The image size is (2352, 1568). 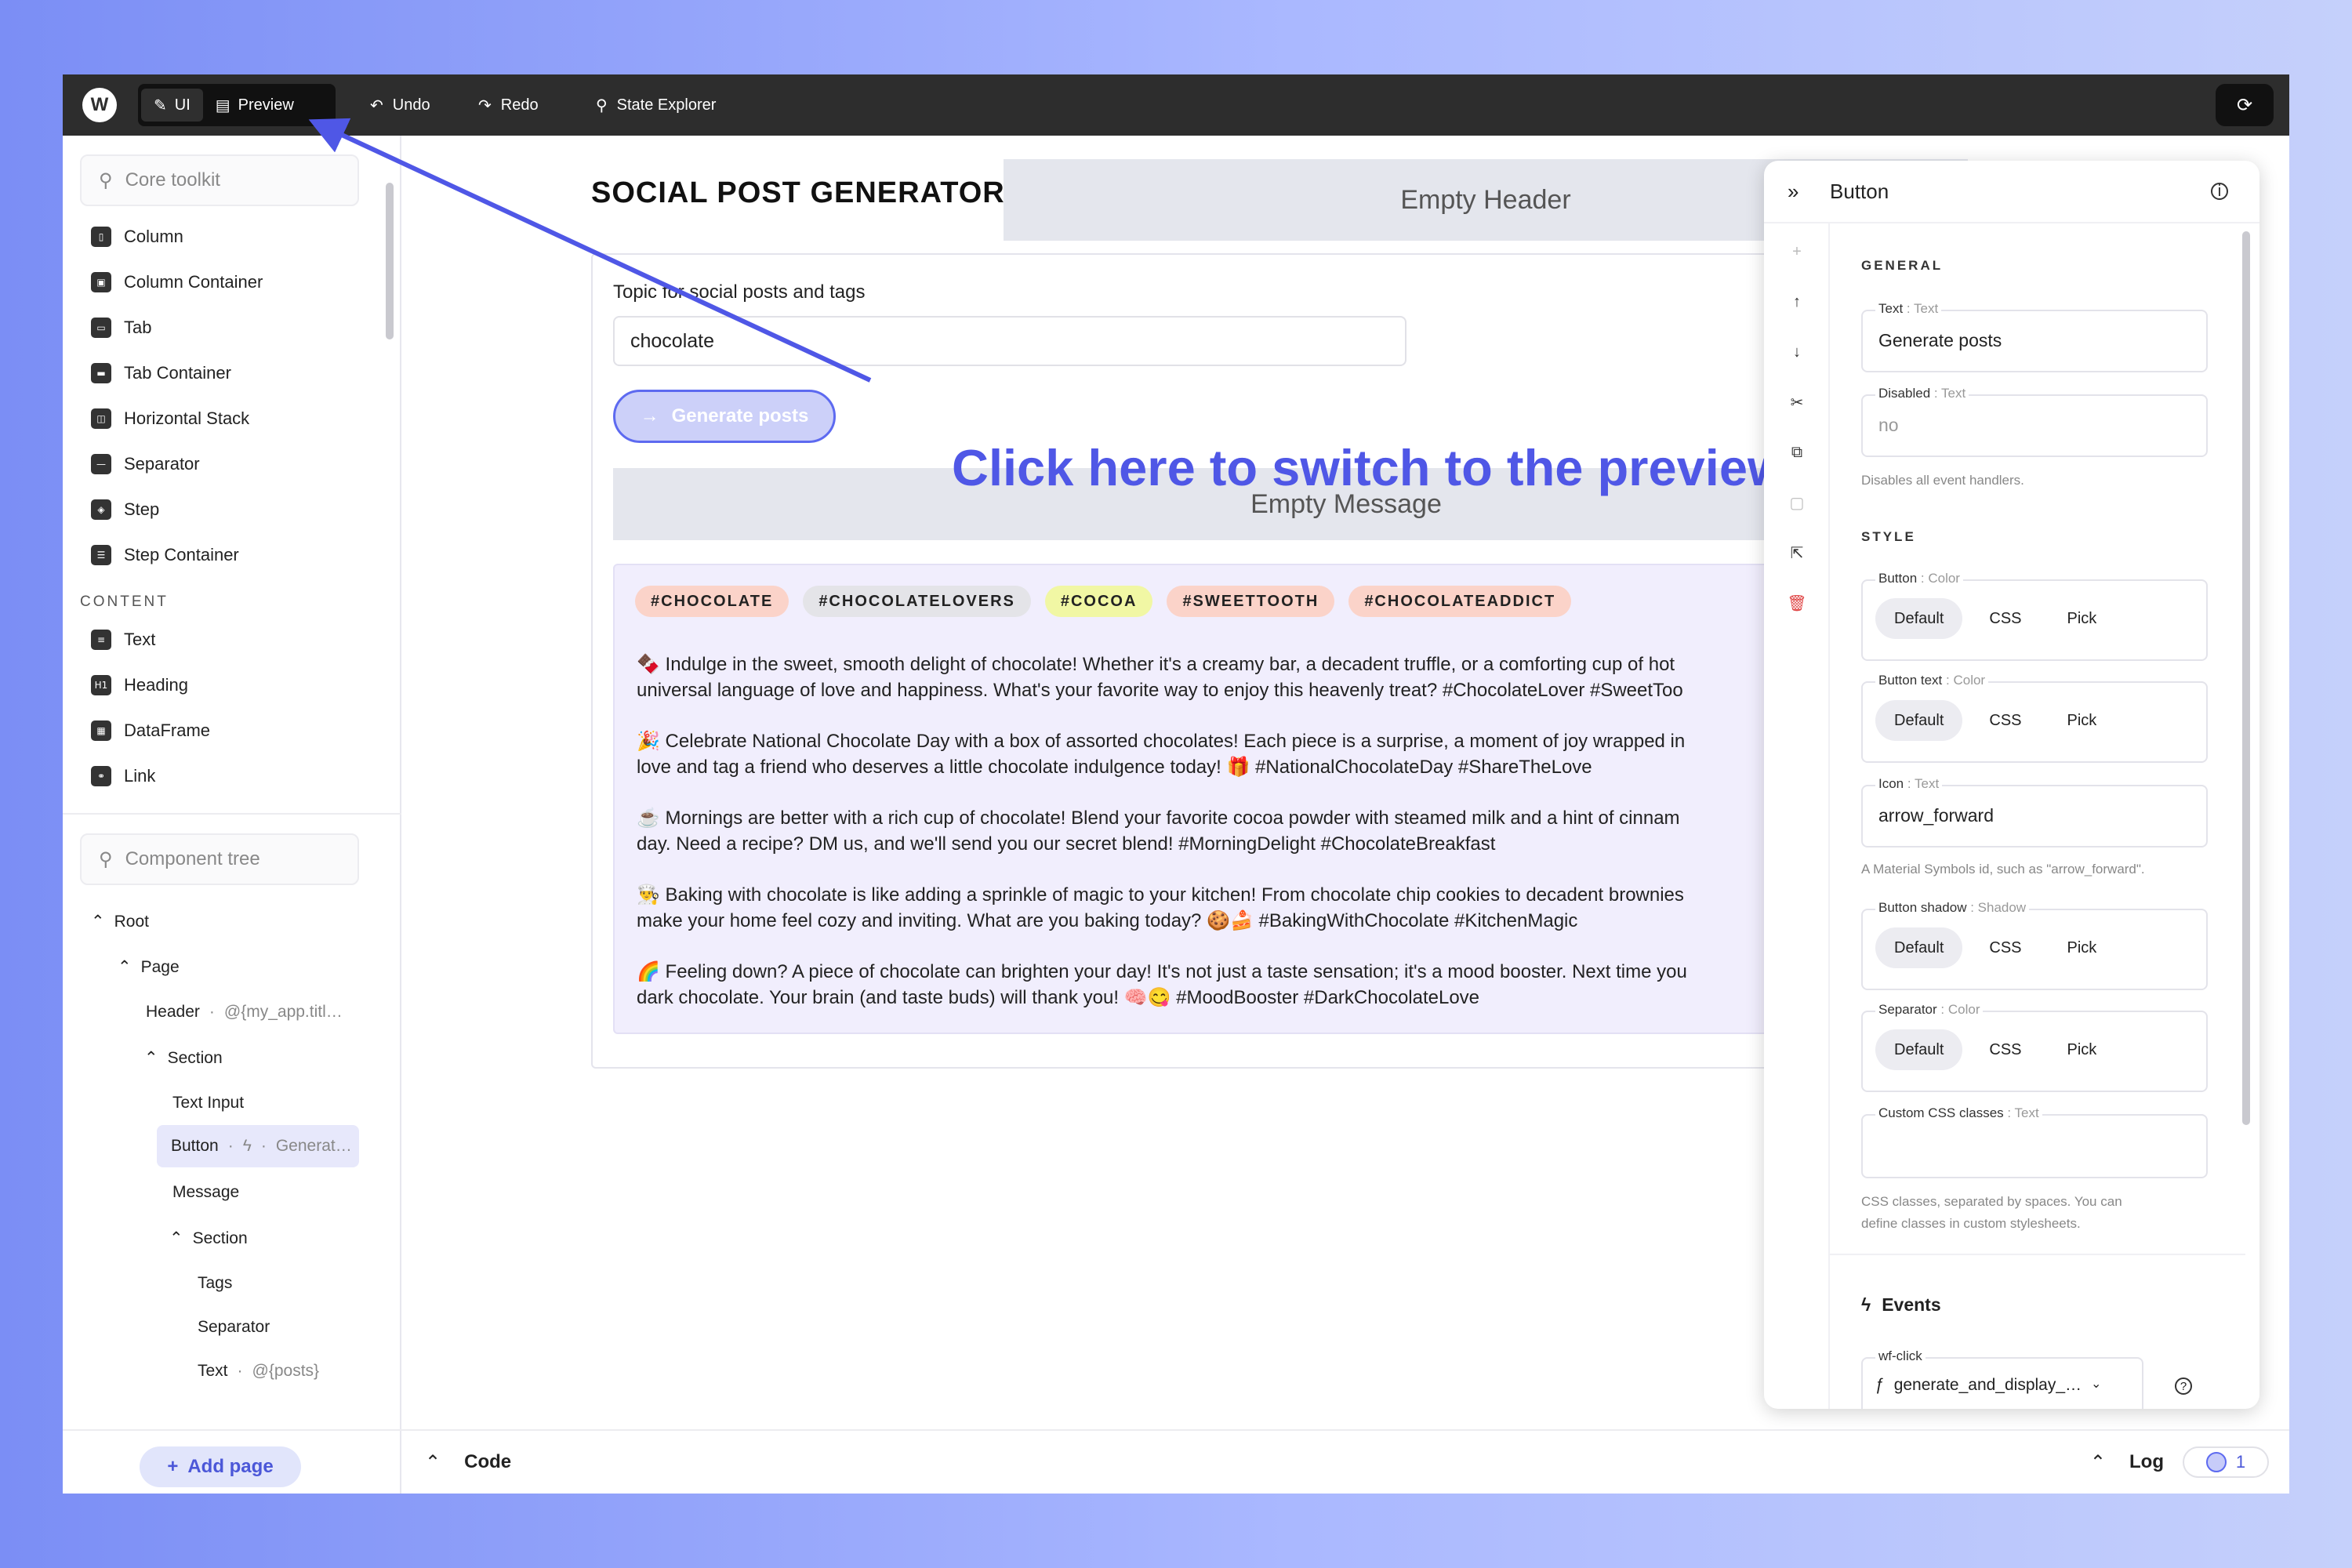 I want to click on field-label-name: Text, so click(x=1891, y=308).